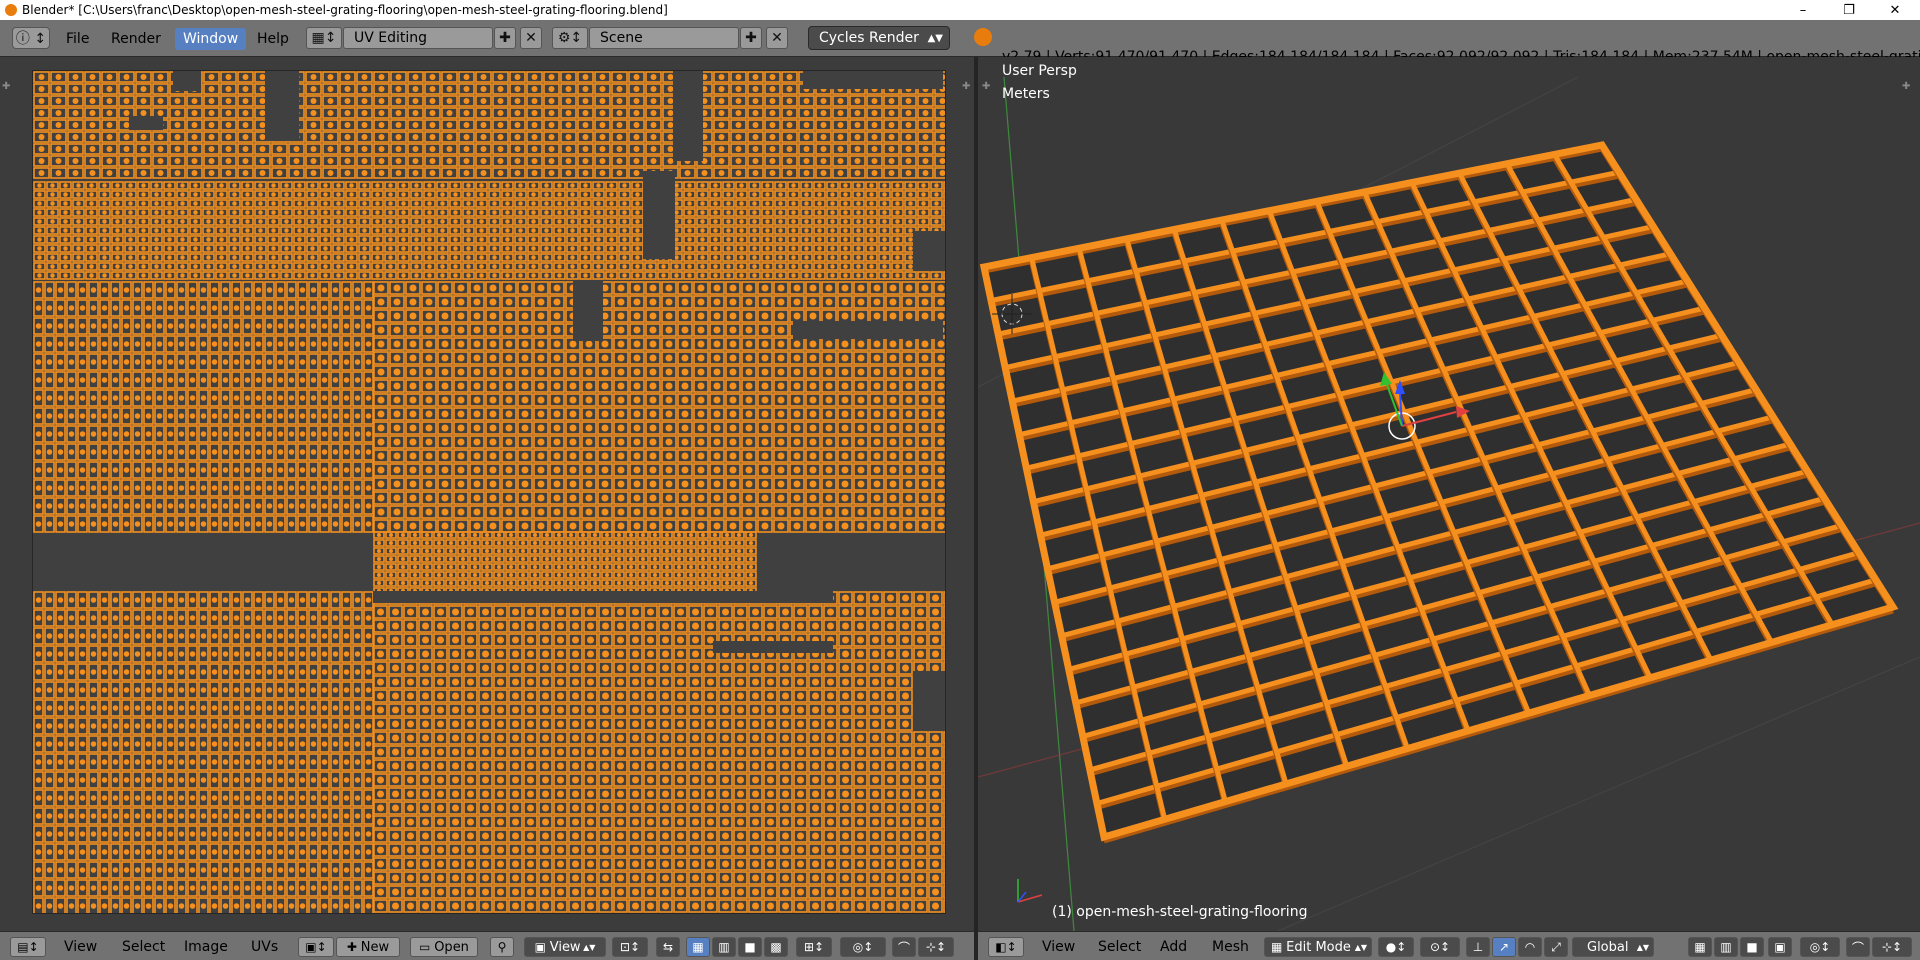  I want to click on menu-render: Render, so click(136, 39).